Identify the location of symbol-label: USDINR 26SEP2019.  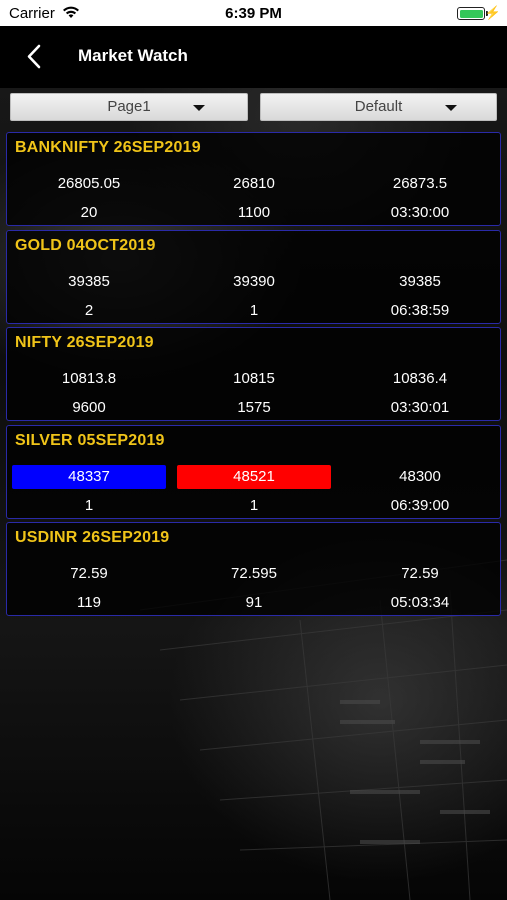
(92, 537).